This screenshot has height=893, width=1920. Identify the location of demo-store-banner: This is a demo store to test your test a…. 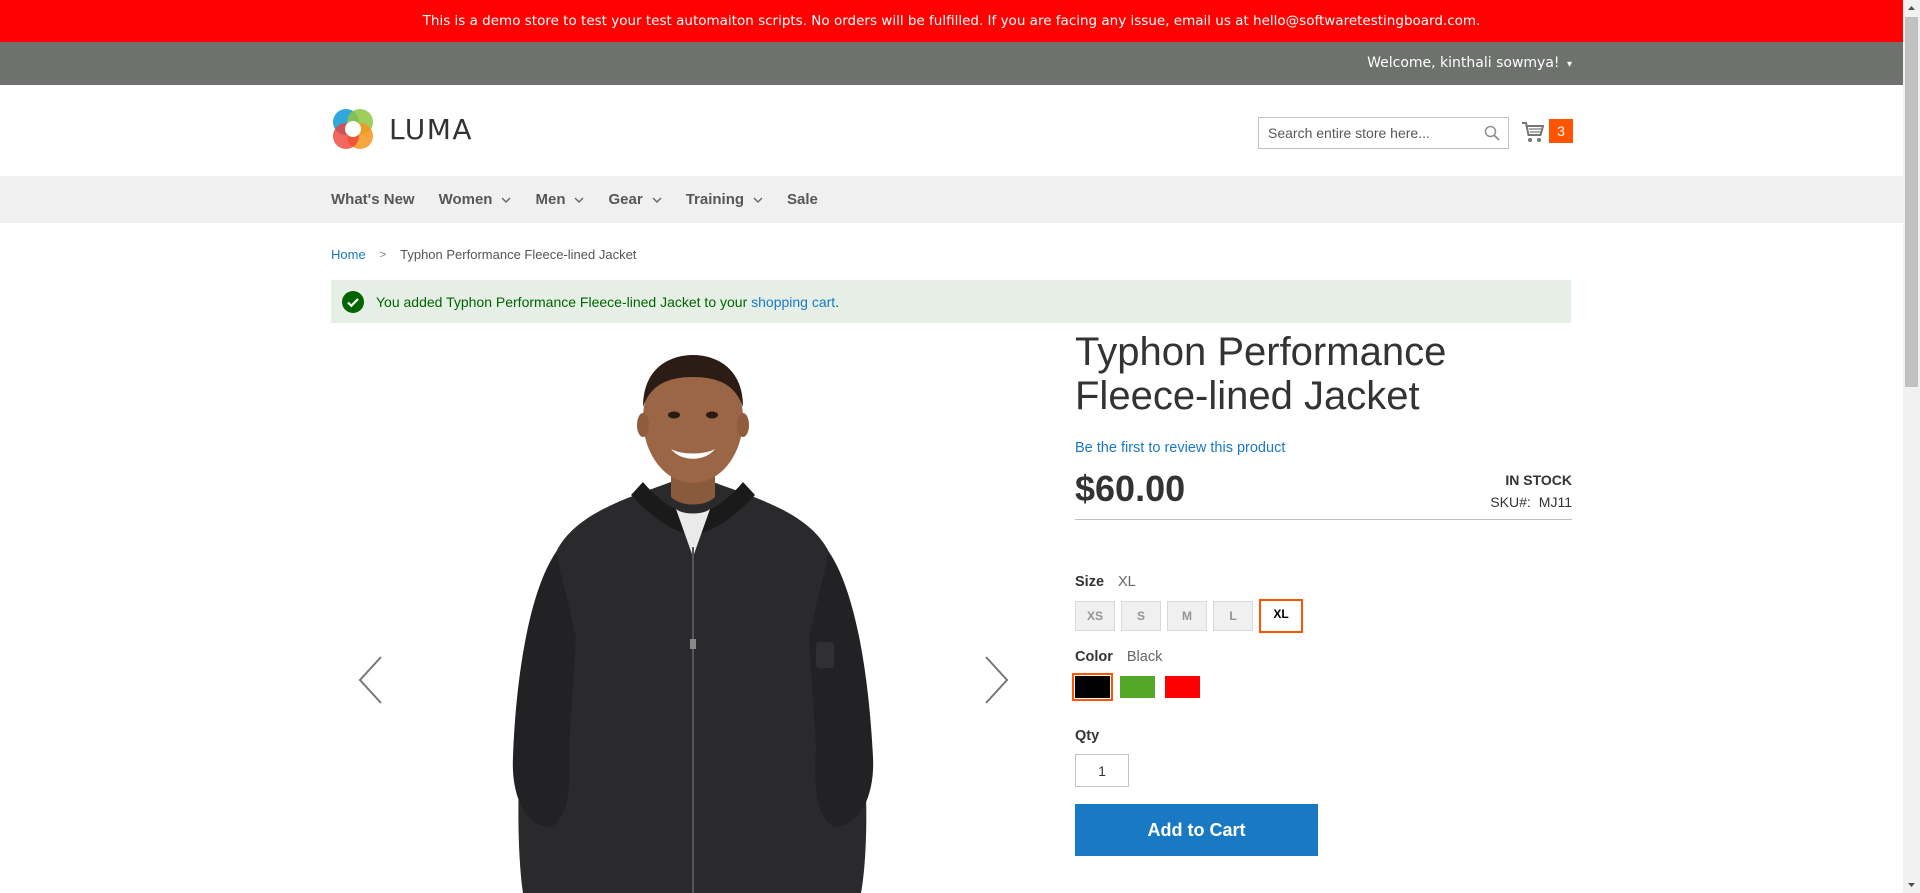
(951, 21).